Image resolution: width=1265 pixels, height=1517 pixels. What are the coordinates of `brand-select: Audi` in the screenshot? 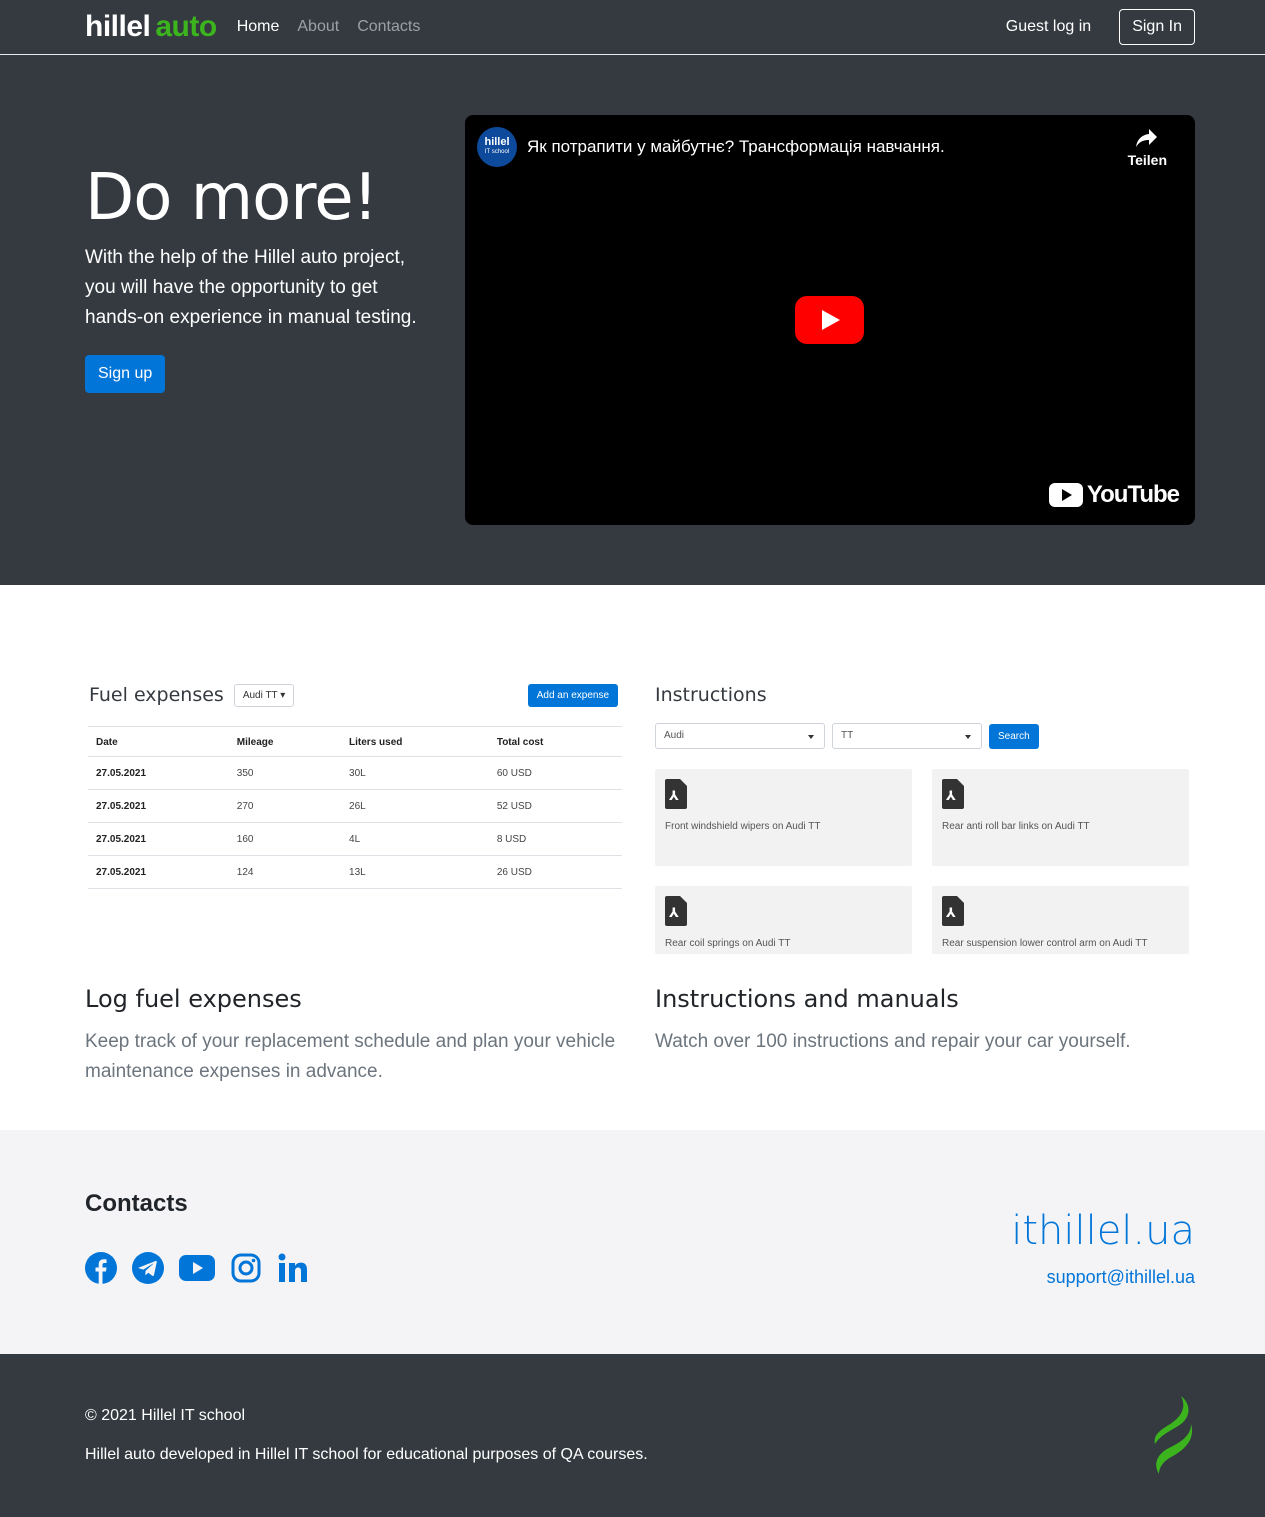 It's located at (740, 736).